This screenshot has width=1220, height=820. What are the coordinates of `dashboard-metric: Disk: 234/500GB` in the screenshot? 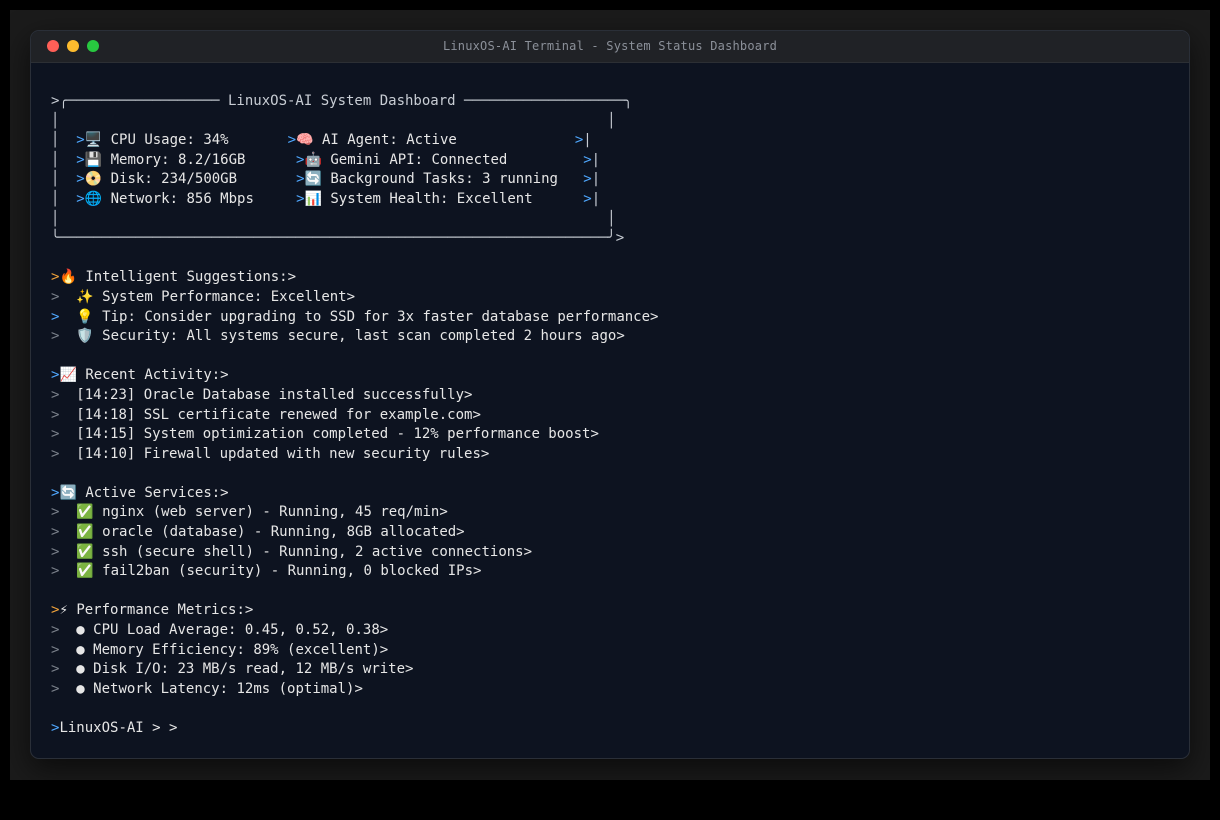 It's located at (174, 179).